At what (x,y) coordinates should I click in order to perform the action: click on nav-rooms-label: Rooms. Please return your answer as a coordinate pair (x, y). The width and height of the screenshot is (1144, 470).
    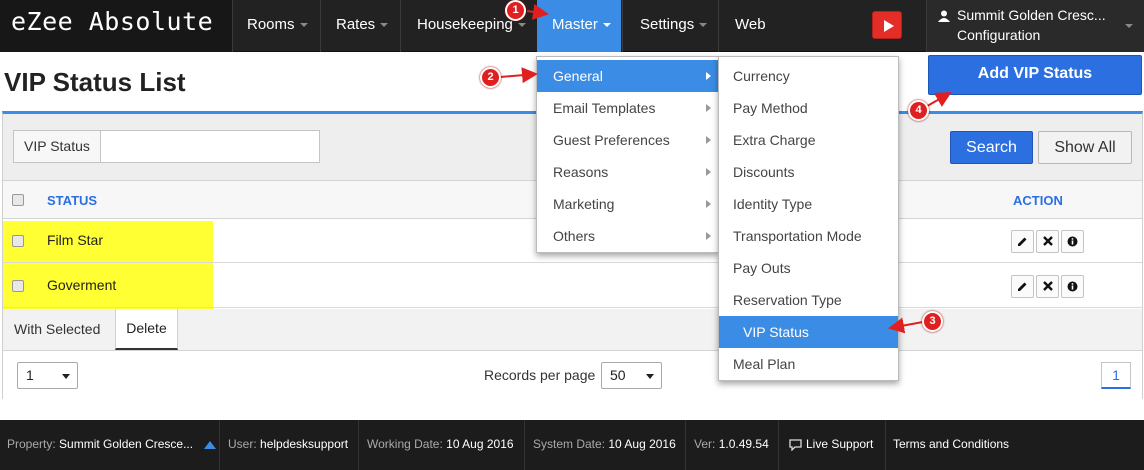
    Looking at the image, I should click on (271, 24).